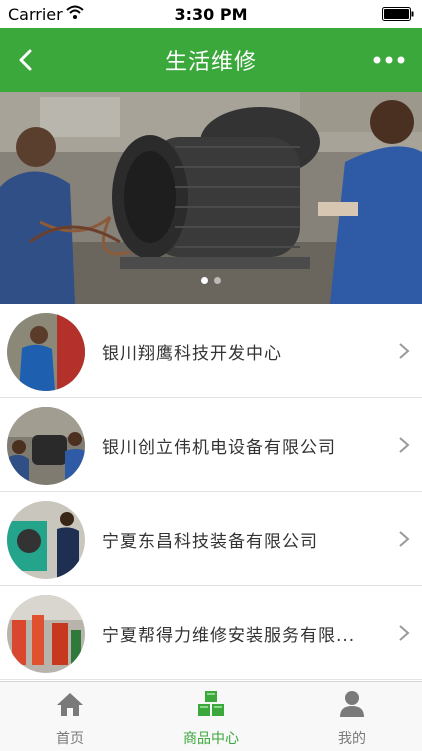 Image resolution: width=422 pixels, height=751 pixels. Describe the element at coordinates (192, 354) in the screenshot. I see `company-name: 银川翔鹰科技开发中心` at that location.